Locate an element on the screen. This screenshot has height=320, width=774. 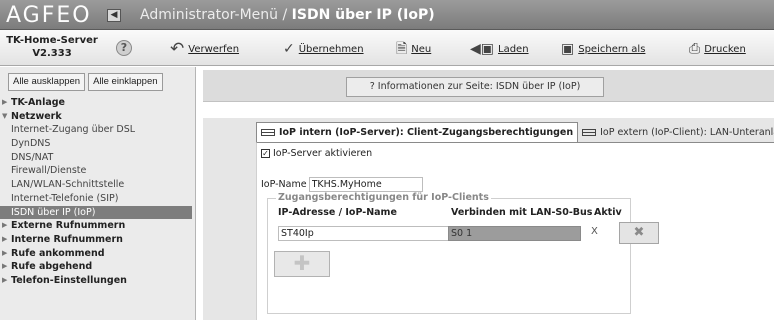
sidebar-item-label: Internet-Zugang über DSL is located at coordinates (73, 130).